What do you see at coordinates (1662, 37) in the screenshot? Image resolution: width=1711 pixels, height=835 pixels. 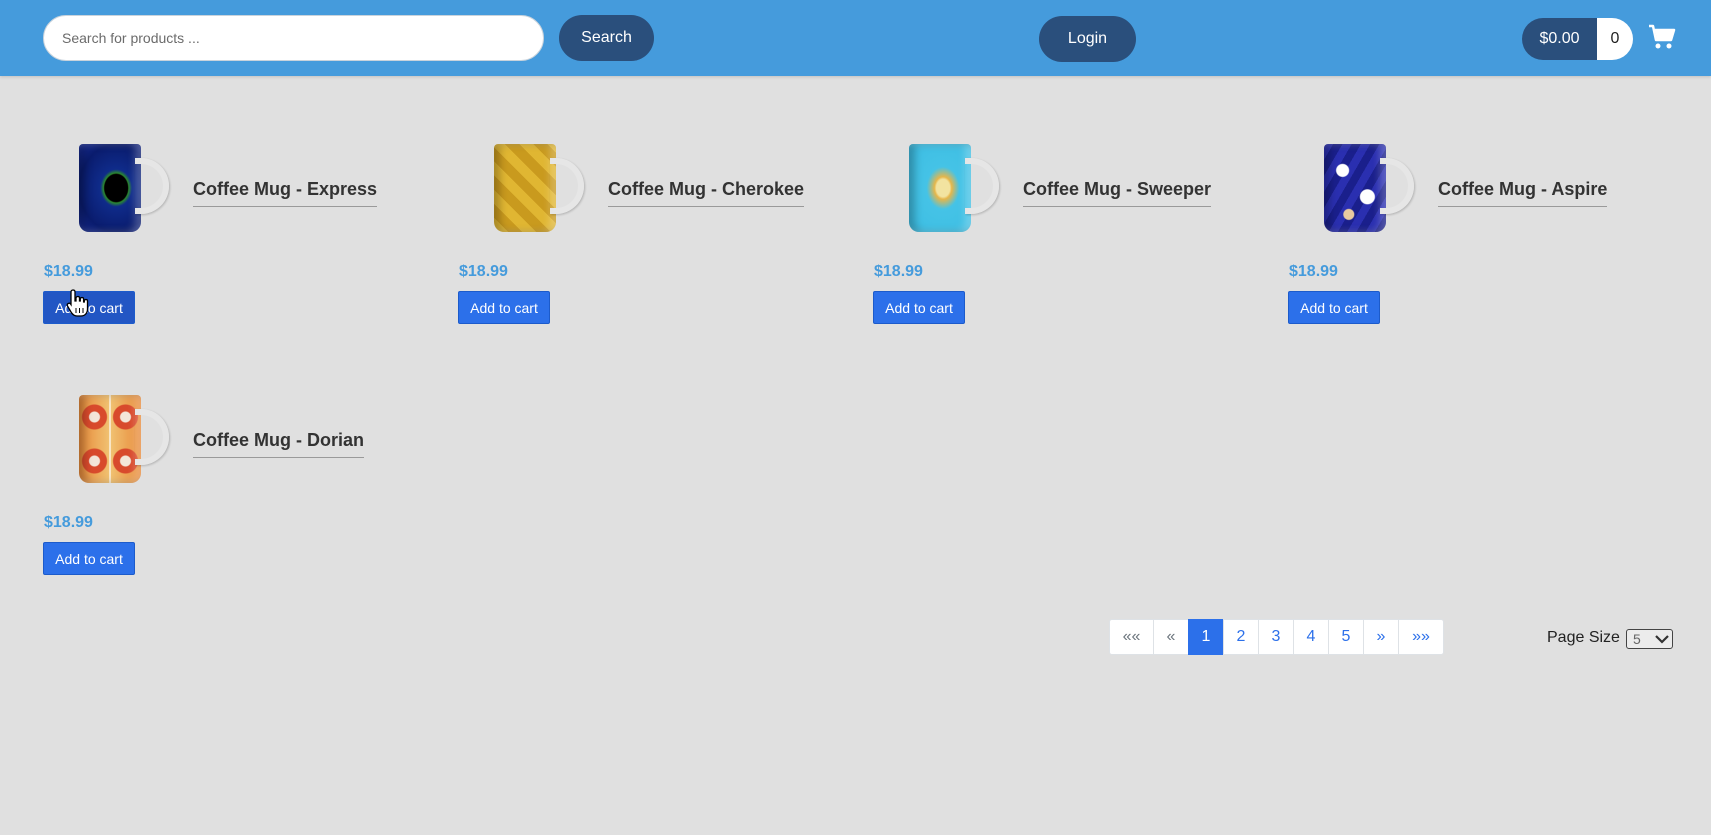 I see `shopping-cart-icon` at bounding box center [1662, 37].